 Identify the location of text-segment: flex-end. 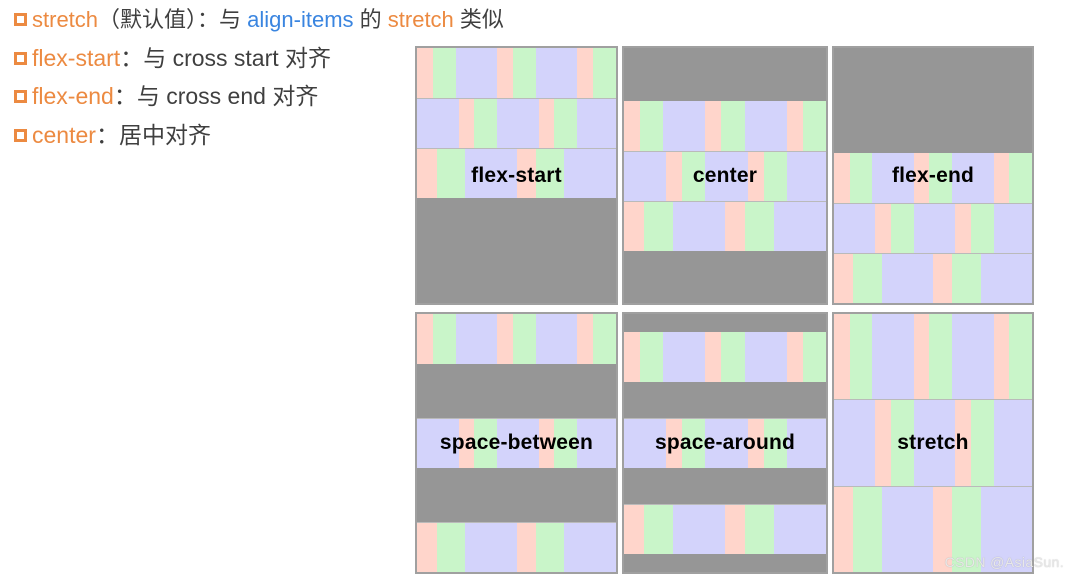
(73, 96).